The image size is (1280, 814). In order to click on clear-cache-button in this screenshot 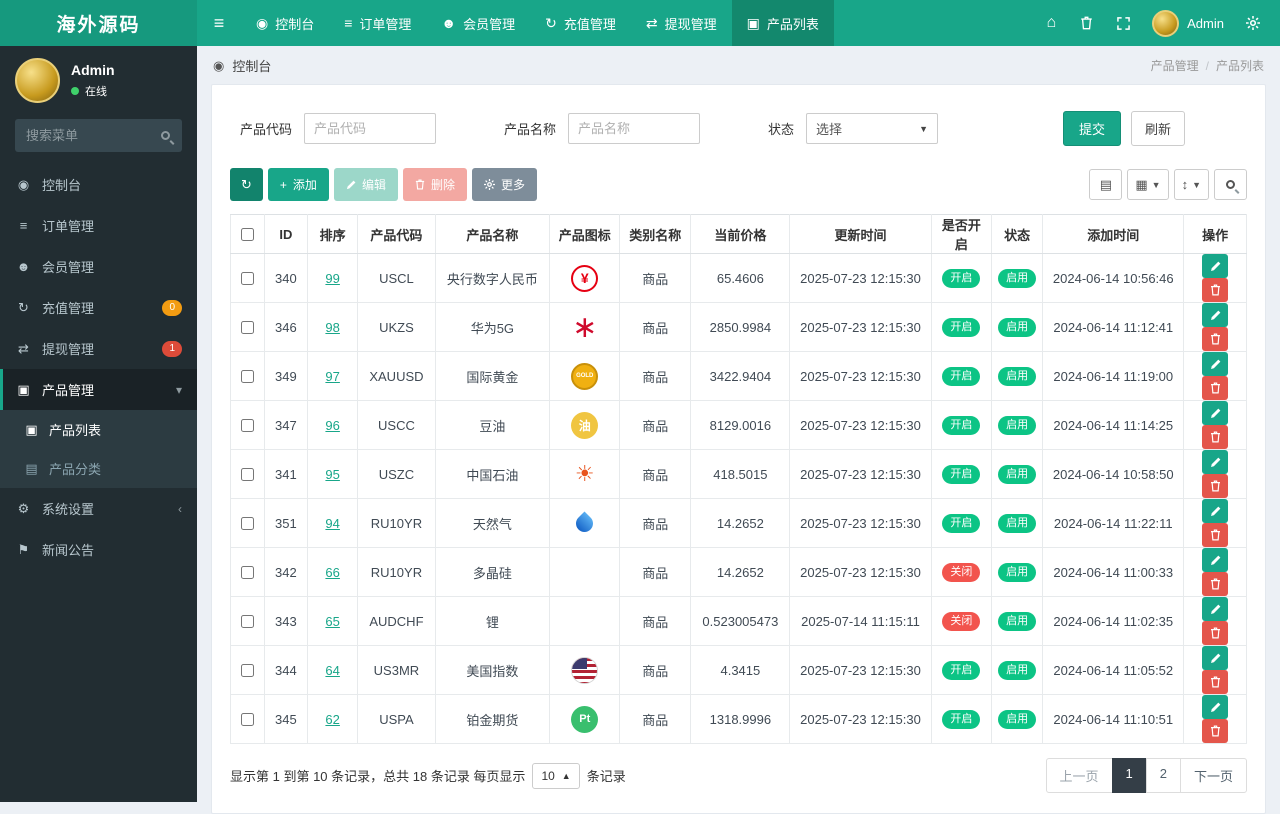, I will do `click(1086, 23)`.